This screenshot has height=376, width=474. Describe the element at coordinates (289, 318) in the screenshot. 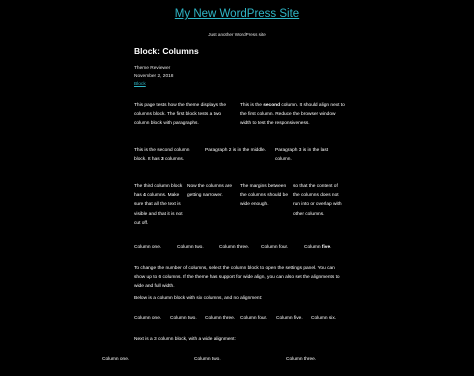

I see `six-col-column-5: Column five.` at that location.